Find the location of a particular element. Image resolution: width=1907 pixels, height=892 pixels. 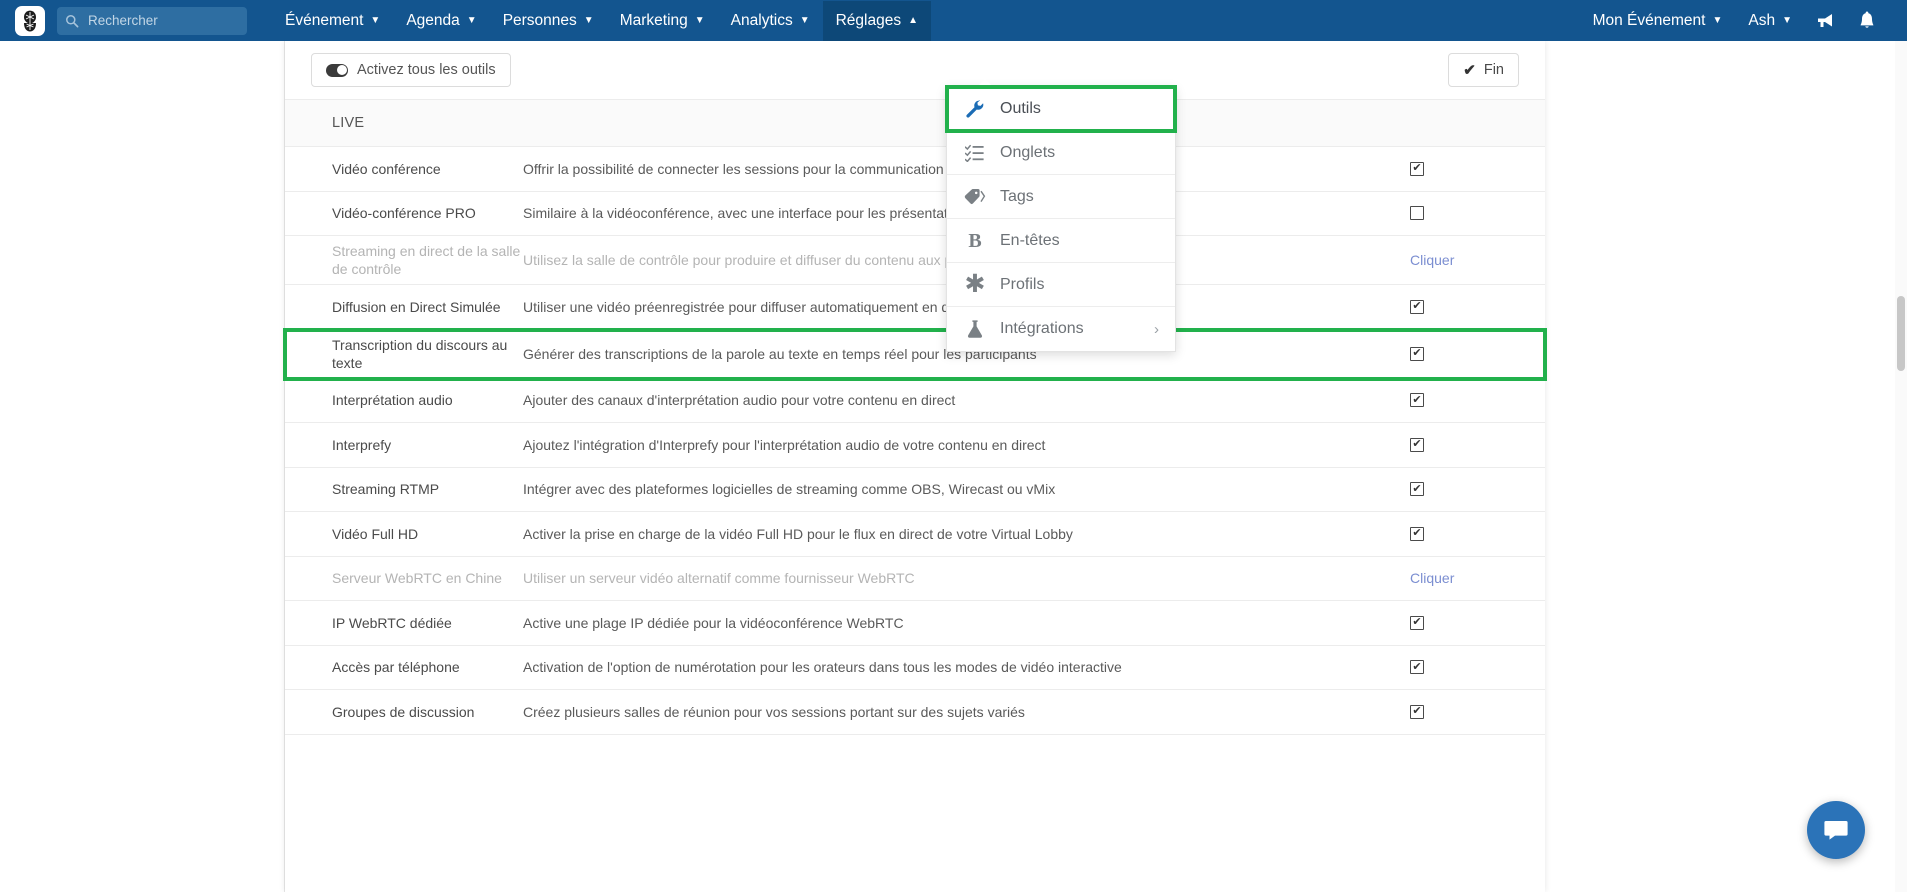

nav-item-user-account: Ash ▼ is located at coordinates (1770, 21).